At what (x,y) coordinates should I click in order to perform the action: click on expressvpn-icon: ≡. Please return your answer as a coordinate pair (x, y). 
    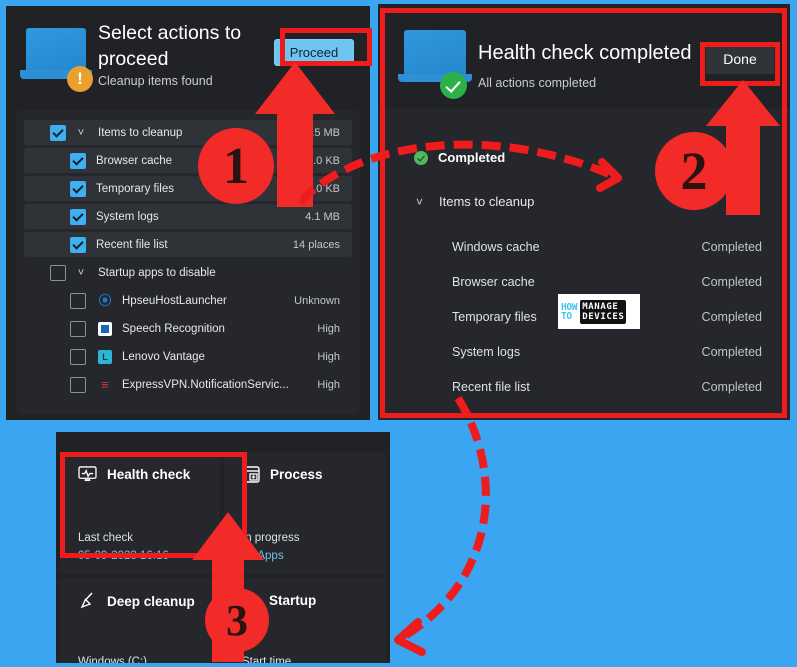
    Looking at the image, I should click on (105, 384).